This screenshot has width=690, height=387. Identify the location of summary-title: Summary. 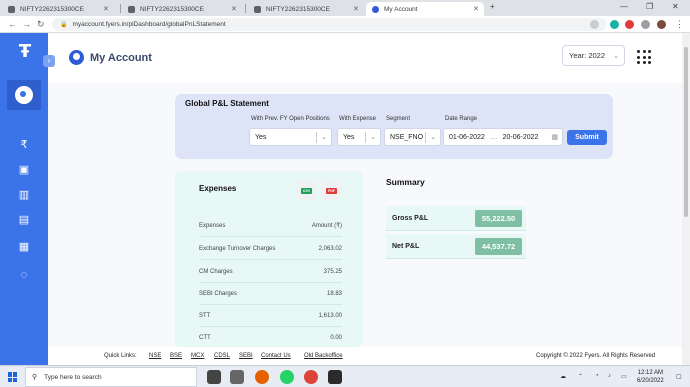
(405, 182).